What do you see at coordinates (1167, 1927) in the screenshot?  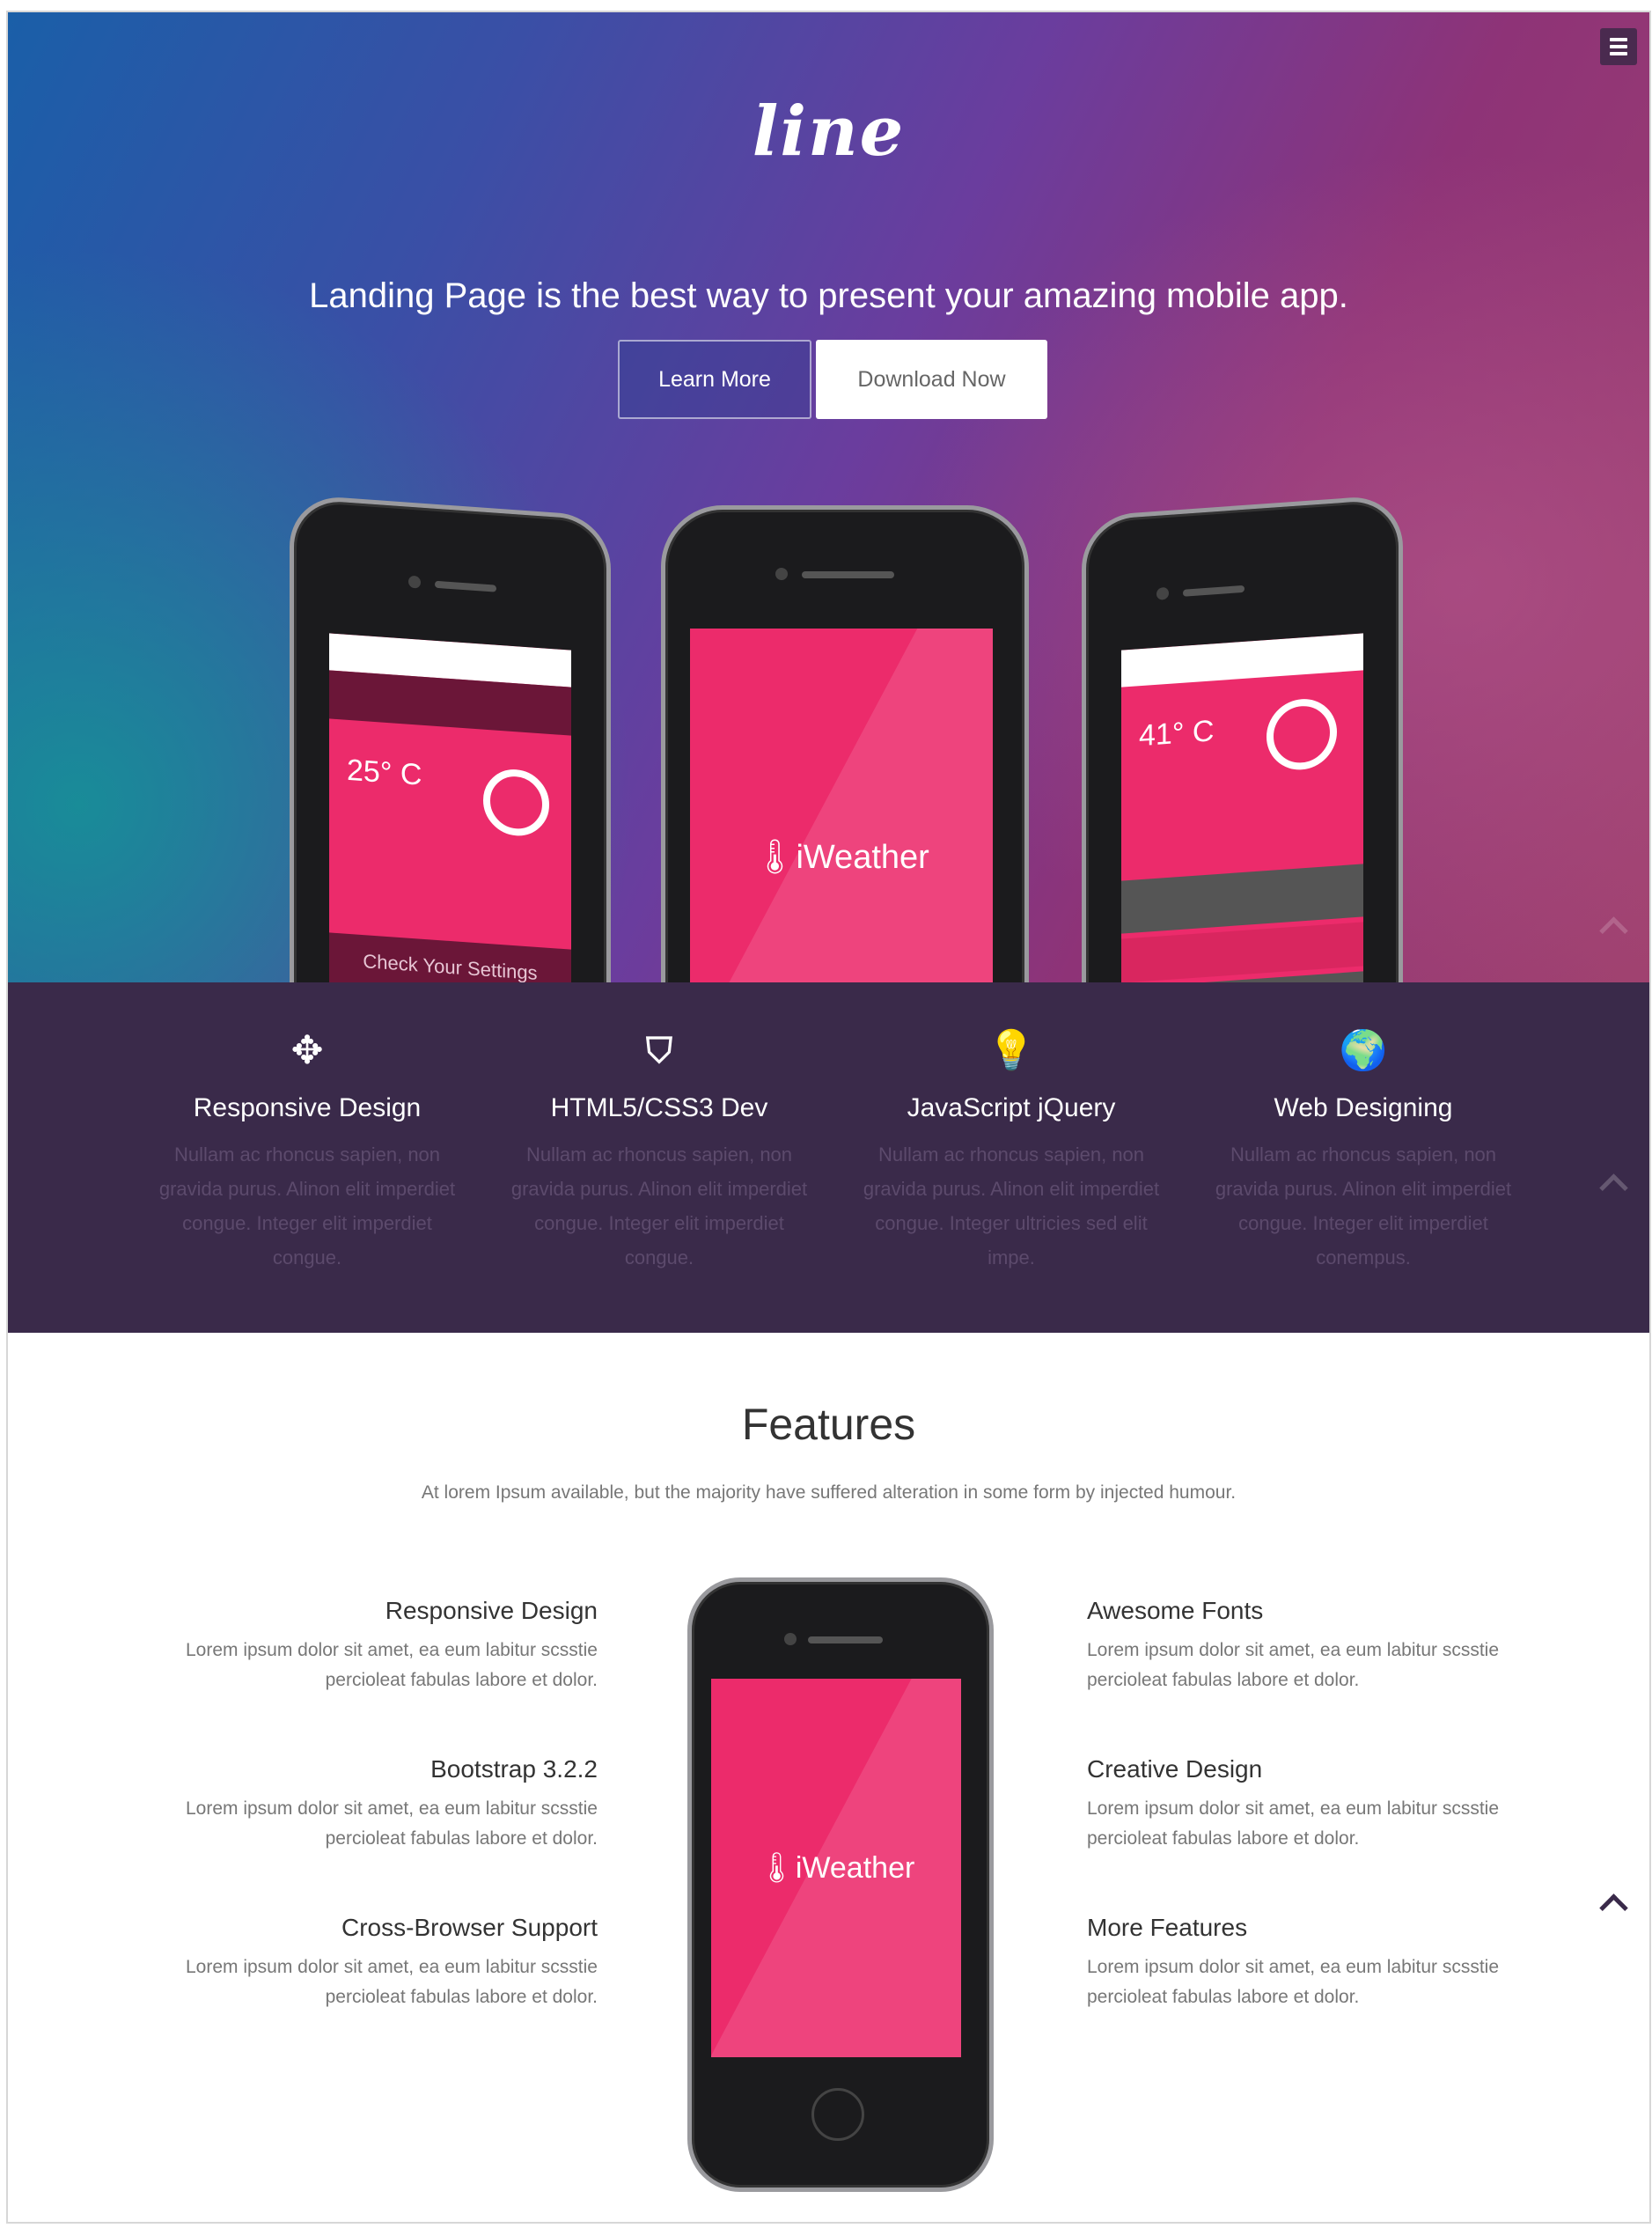 I see `feature-title: More Features` at bounding box center [1167, 1927].